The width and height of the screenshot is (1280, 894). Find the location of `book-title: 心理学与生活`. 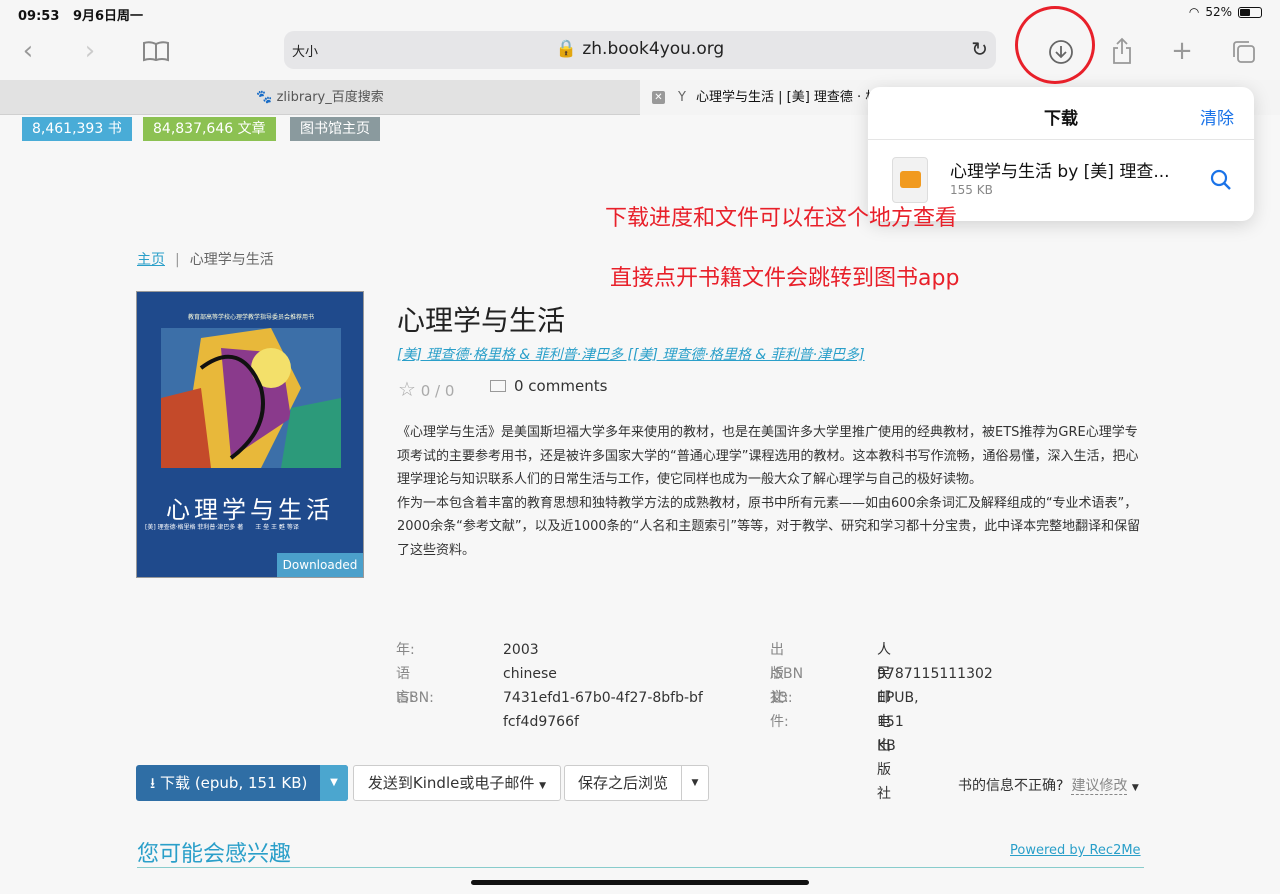

book-title: 心理学与生活 is located at coordinates (481, 320).